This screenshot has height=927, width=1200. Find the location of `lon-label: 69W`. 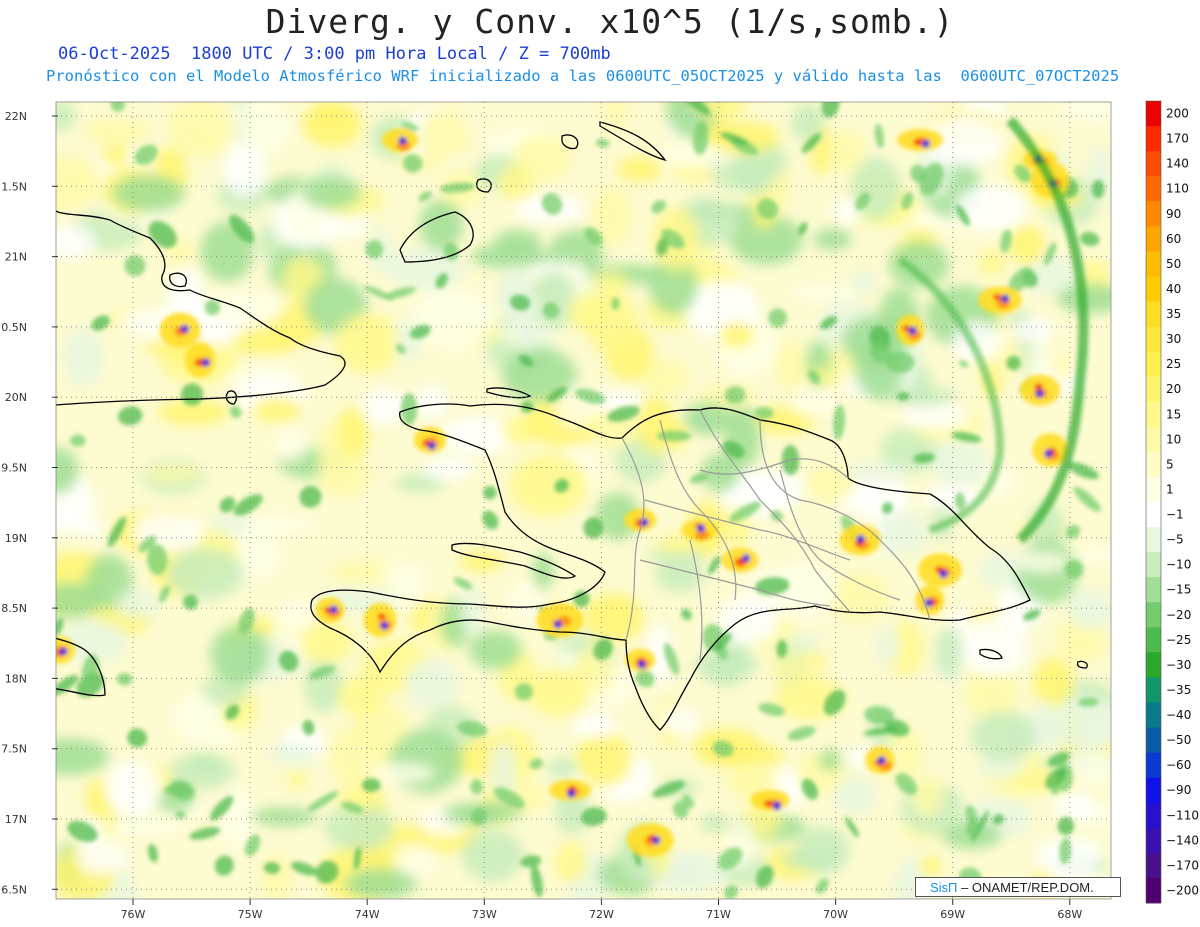

lon-label: 69W is located at coordinates (952, 914).